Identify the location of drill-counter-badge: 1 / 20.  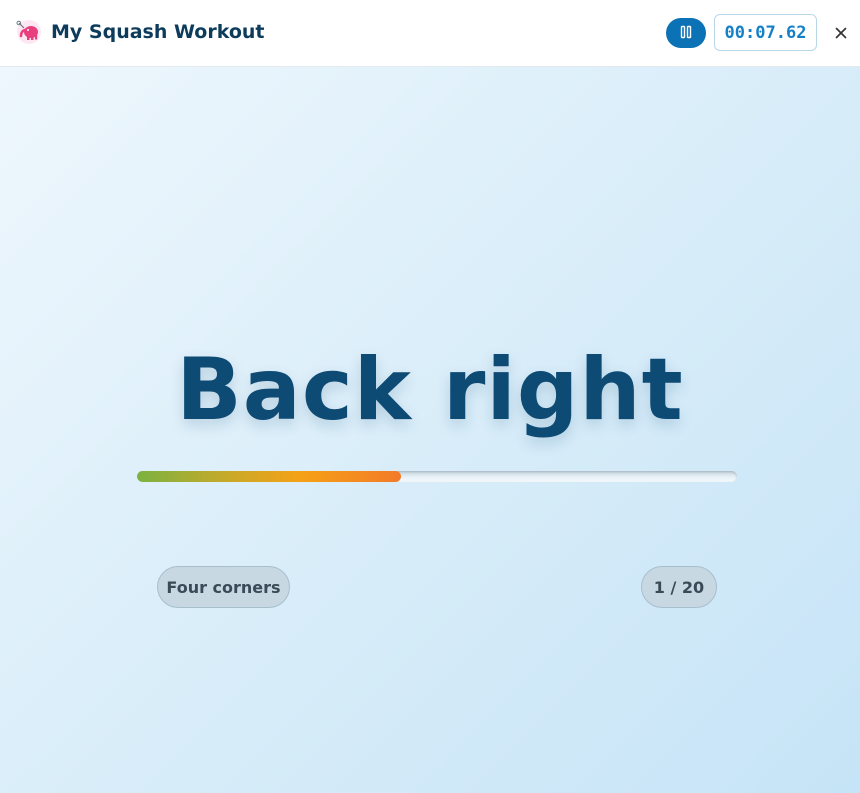
(679, 587).